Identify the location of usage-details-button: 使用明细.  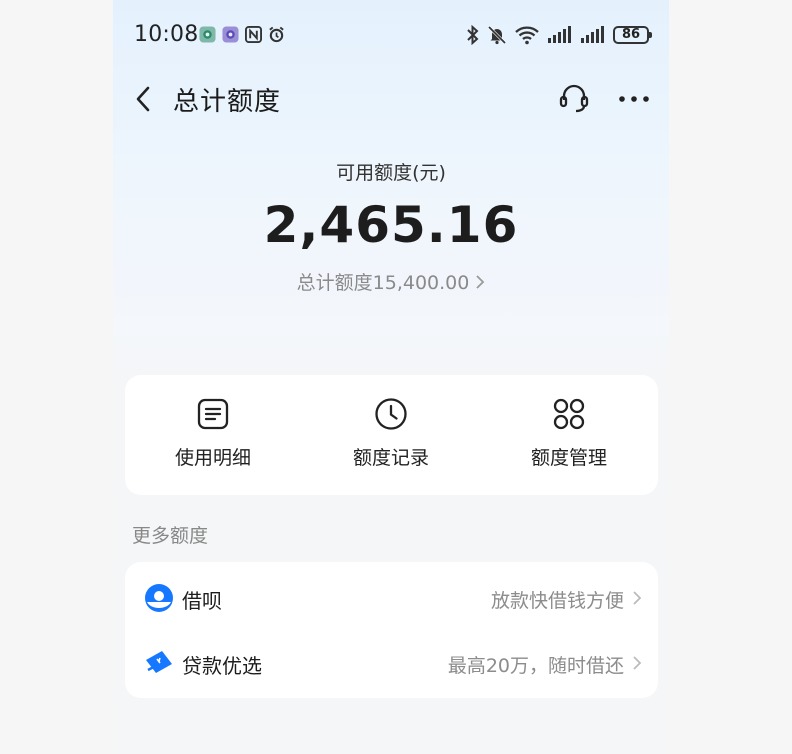
(213, 433).